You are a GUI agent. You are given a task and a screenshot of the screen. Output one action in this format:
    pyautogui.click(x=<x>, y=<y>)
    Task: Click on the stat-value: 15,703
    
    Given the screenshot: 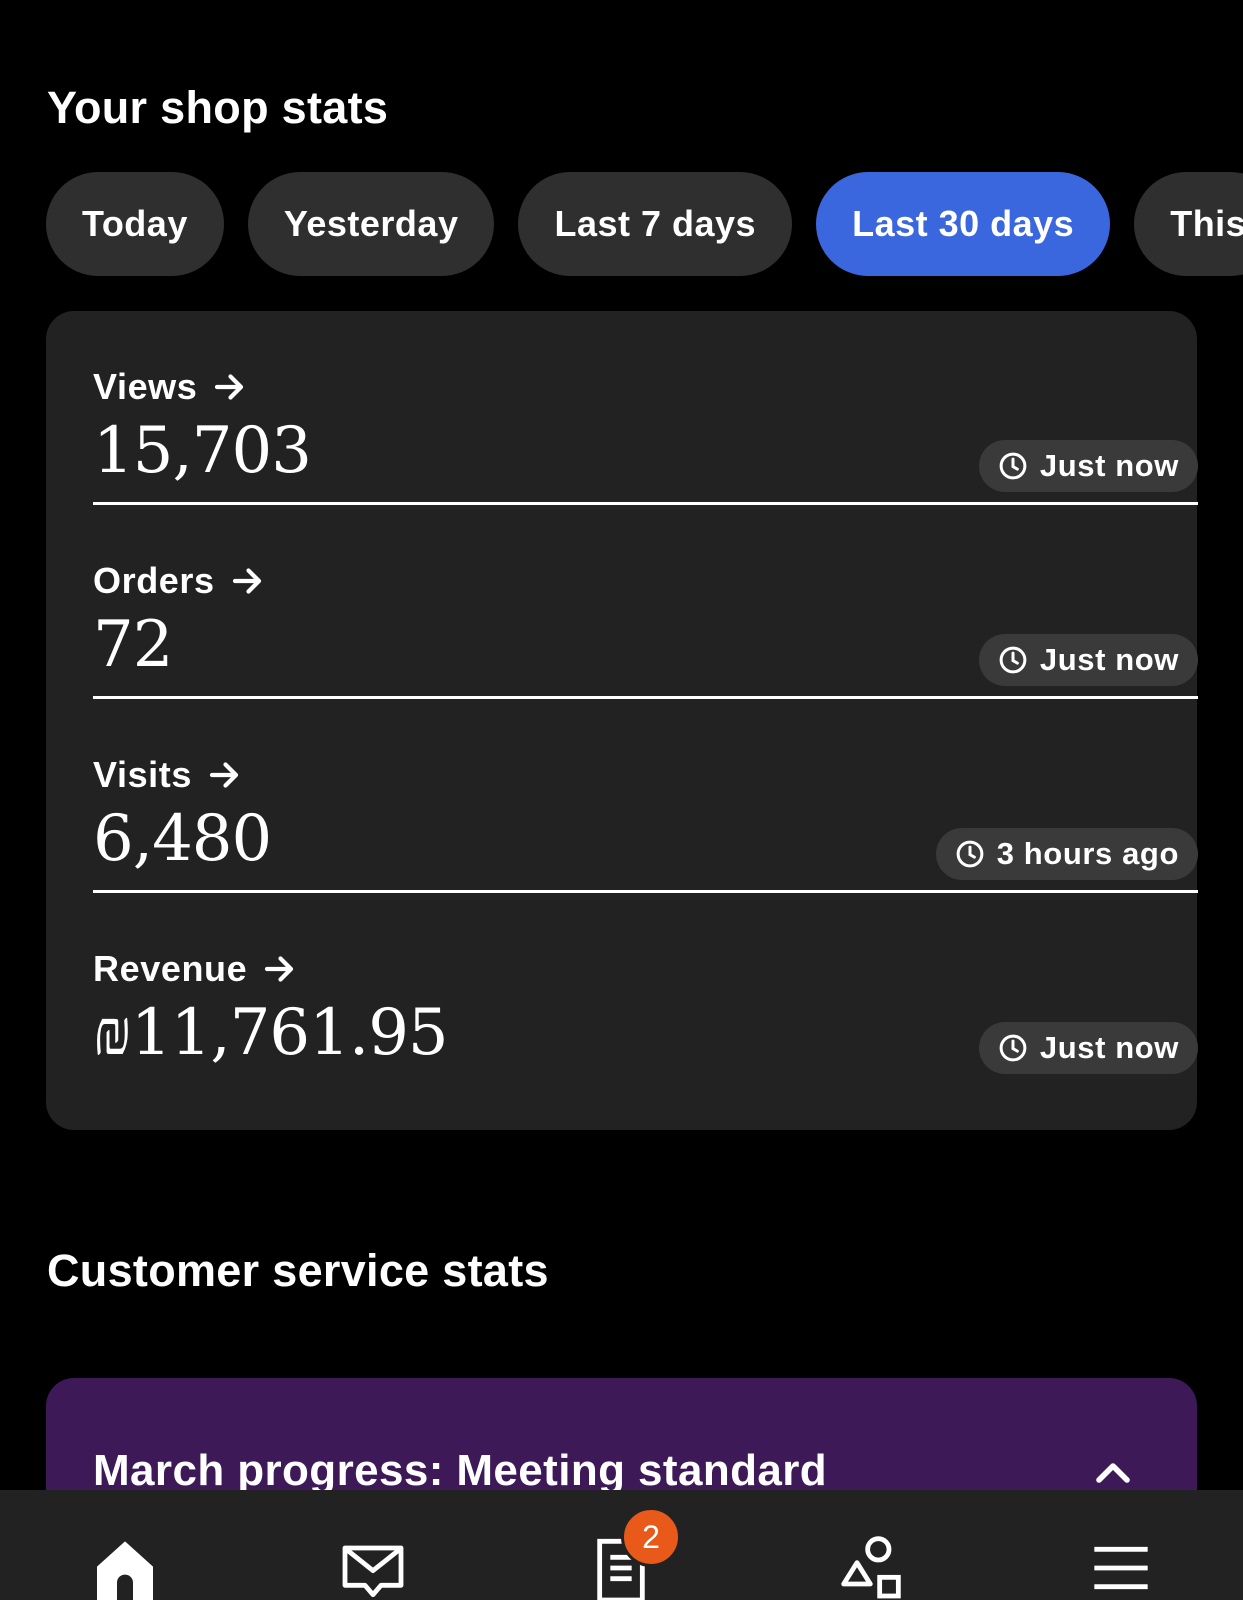 What is the action you would take?
    pyautogui.click(x=202, y=451)
    